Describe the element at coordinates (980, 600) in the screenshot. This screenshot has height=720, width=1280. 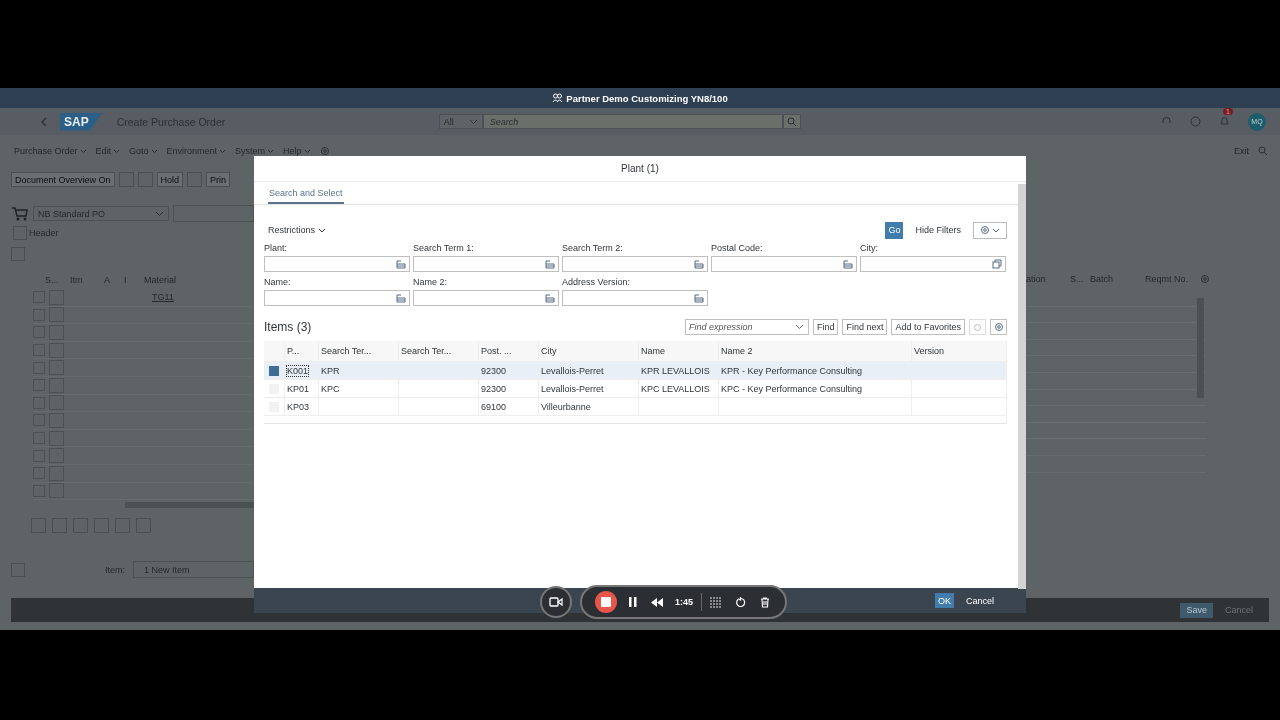
I see `cancel-button: Cancel` at that location.